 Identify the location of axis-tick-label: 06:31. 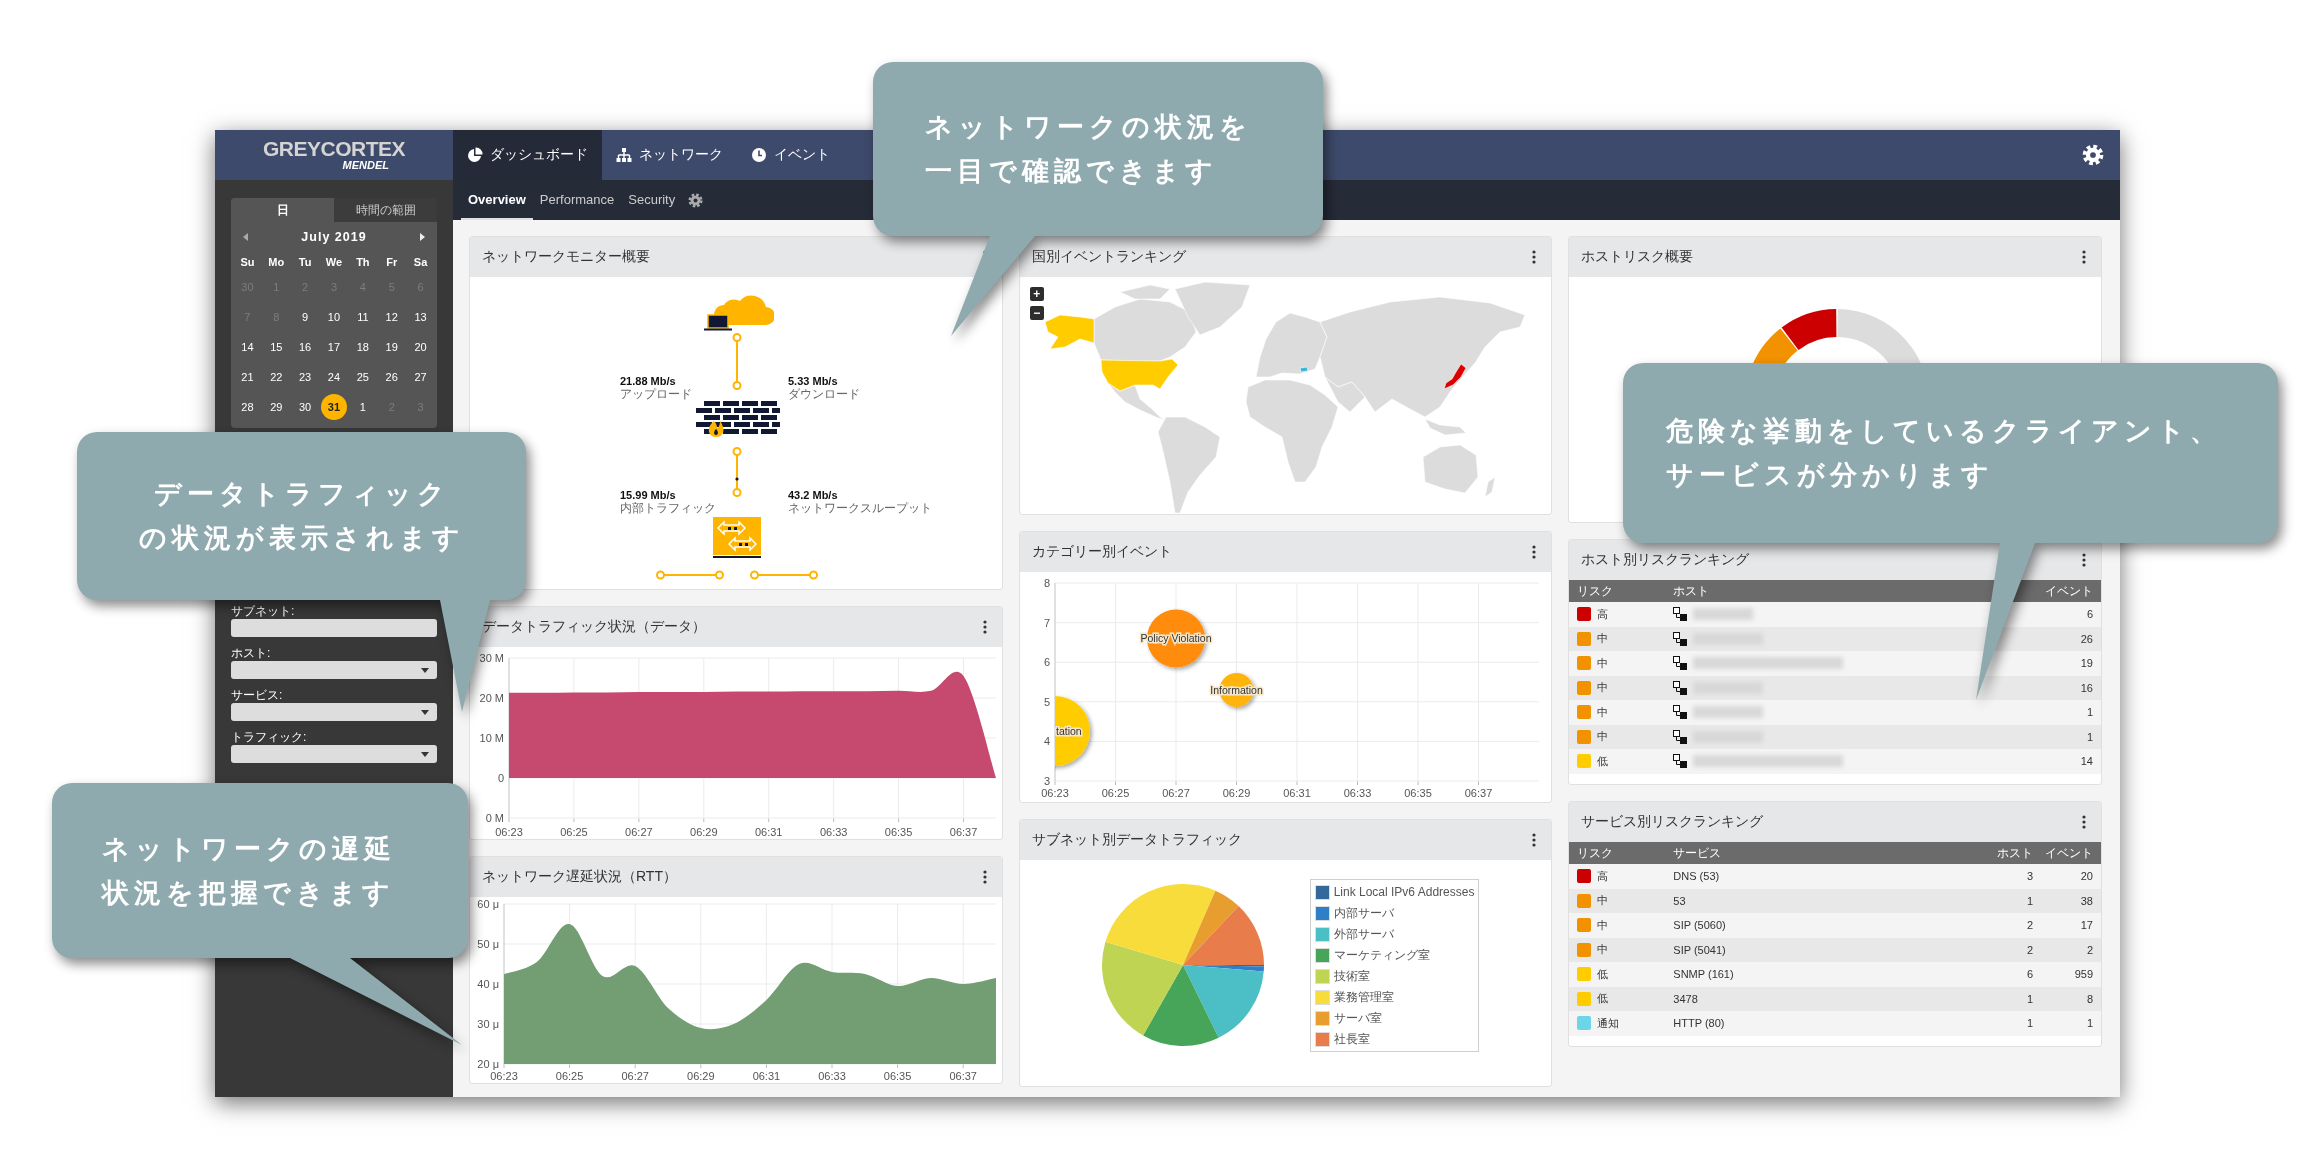
(768, 832).